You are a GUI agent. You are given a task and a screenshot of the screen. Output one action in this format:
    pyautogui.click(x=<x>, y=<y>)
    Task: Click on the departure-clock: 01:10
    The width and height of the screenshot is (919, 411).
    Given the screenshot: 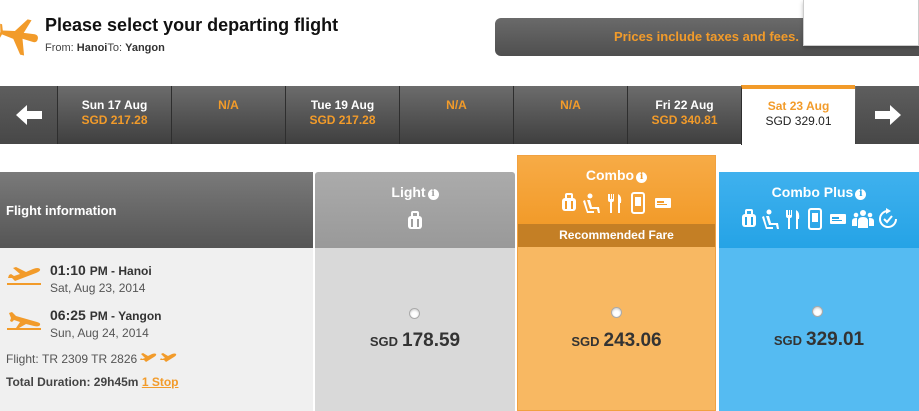 What is the action you would take?
    pyautogui.click(x=68, y=270)
    